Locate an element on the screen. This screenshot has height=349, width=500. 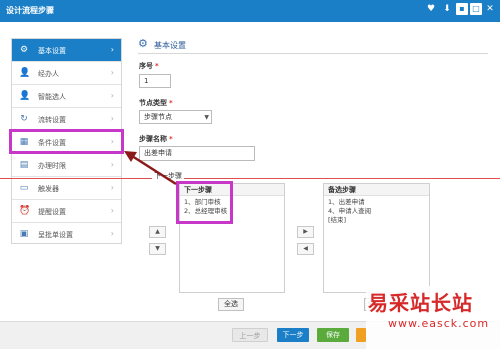
close-button-partial is located at coordinates (361, 335).